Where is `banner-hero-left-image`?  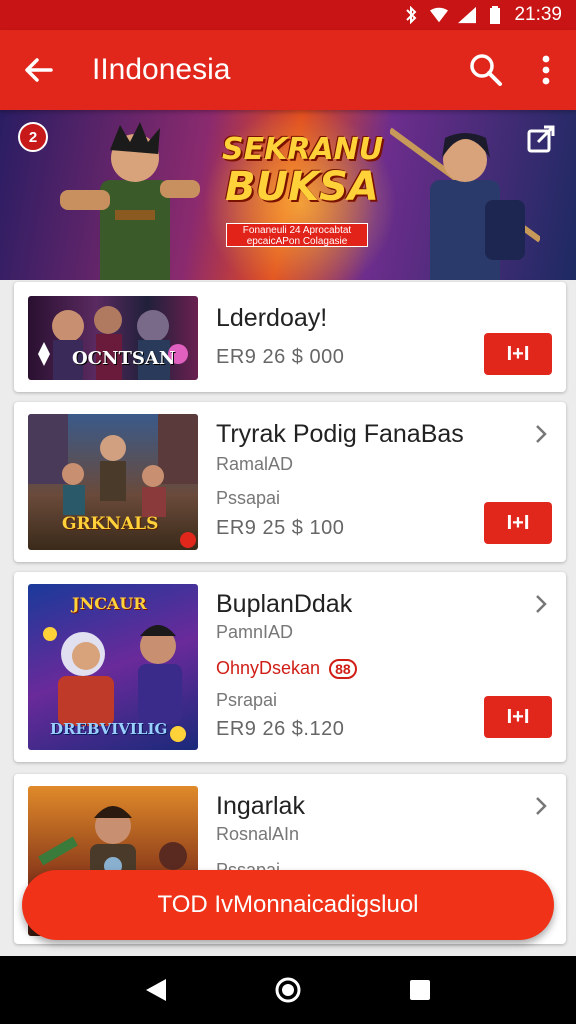 banner-hero-left-image is located at coordinates (130, 201).